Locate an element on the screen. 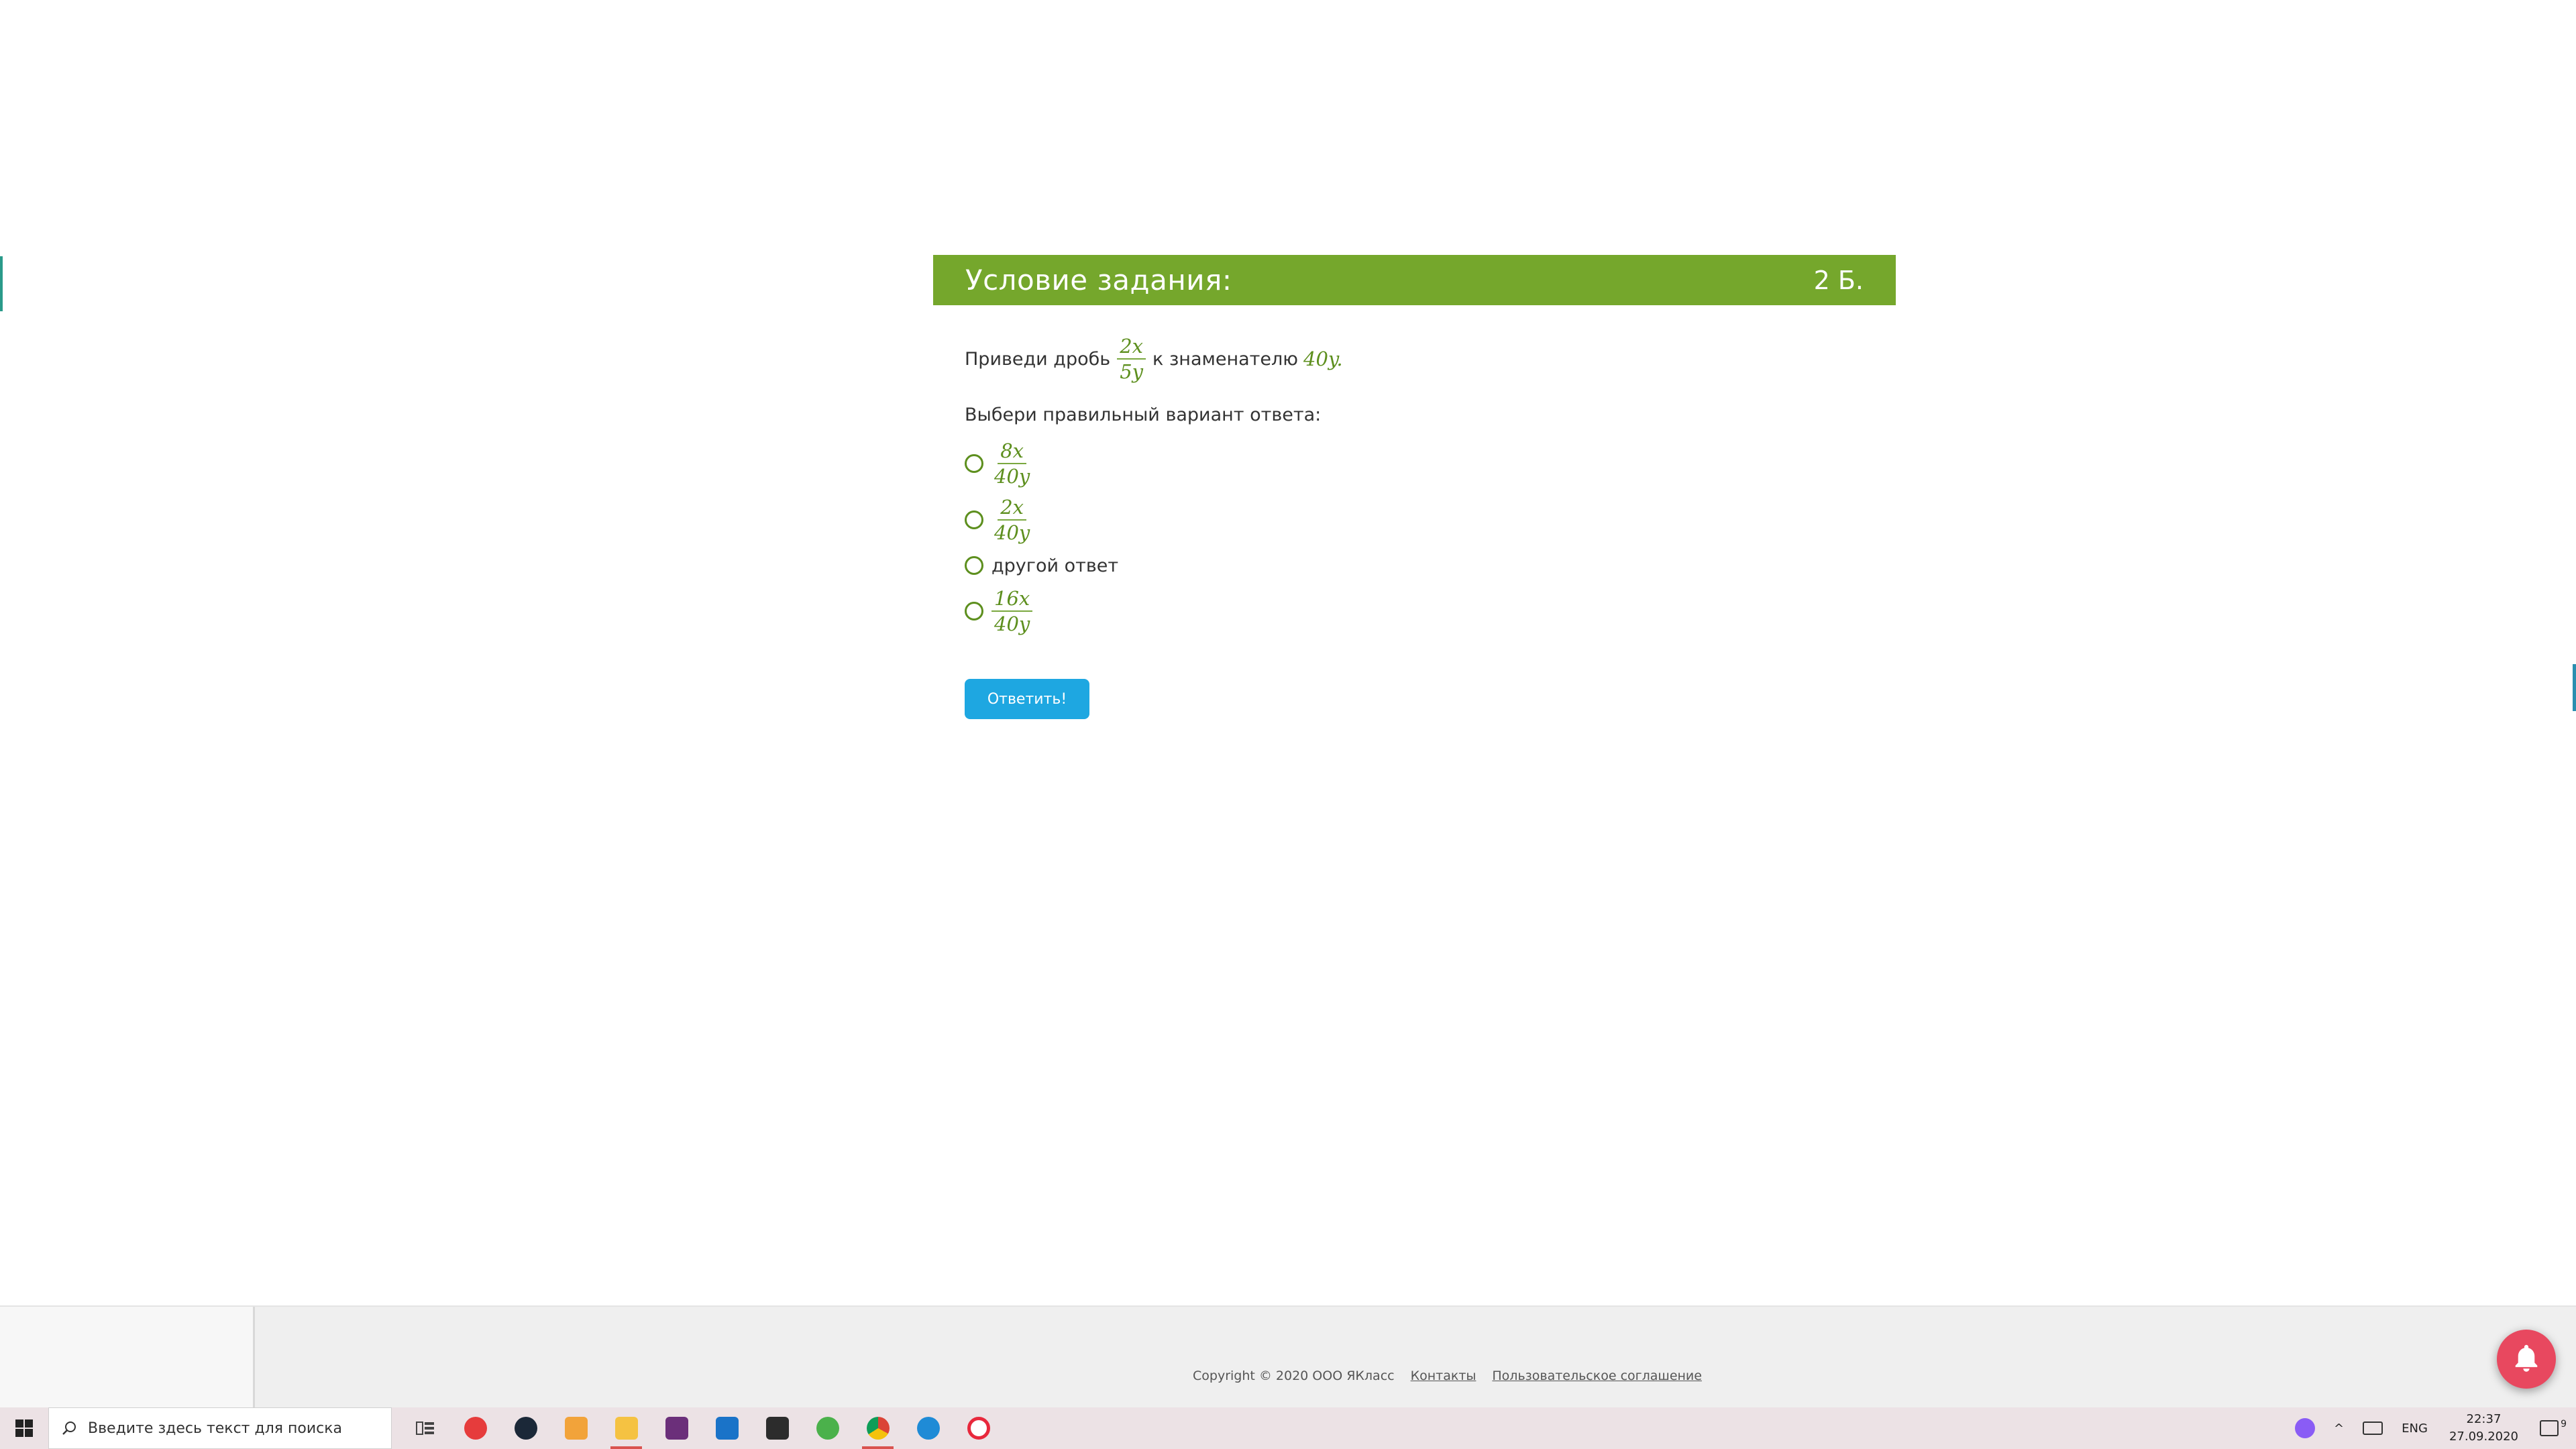 Image resolution: width=2576 pixels, height=1449 pixels. search-icon is located at coordinates (69, 1428).